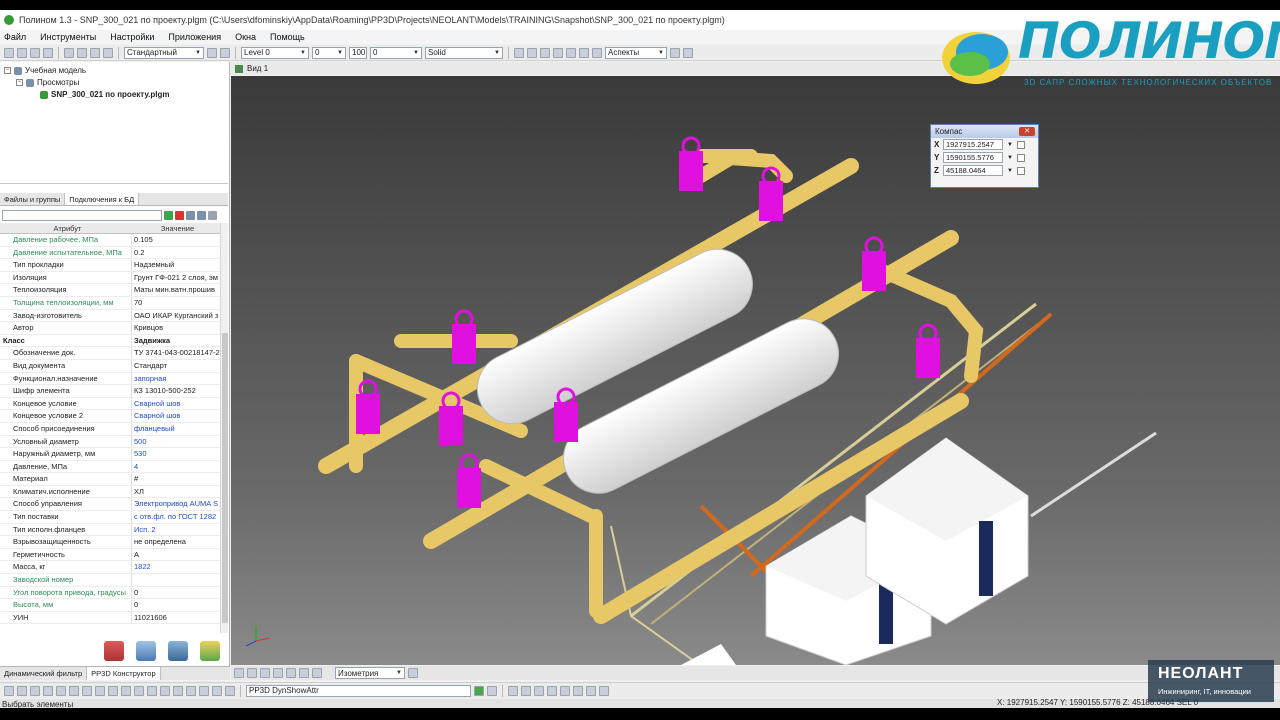 This screenshot has height=720, width=1280. What do you see at coordinates (225, 478) in the screenshot?
I see `scrollbar-thumb` at bounding box center [225, 478].